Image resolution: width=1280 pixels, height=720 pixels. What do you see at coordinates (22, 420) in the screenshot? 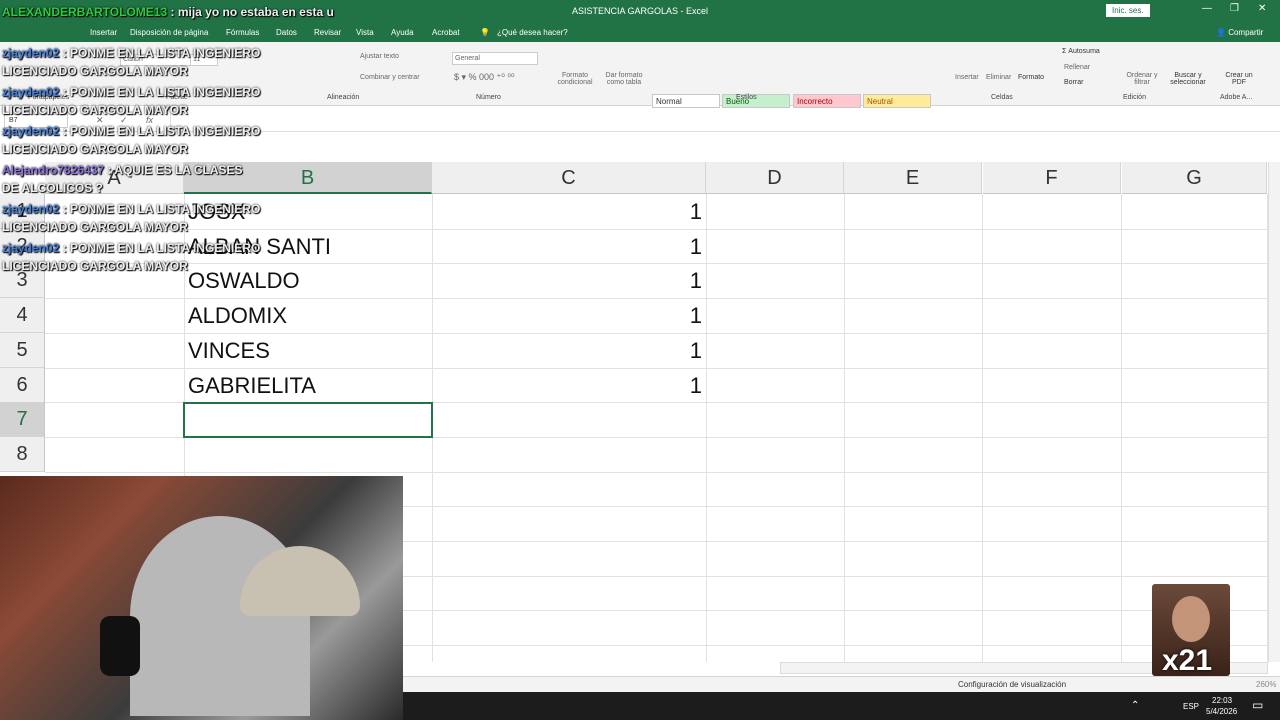
I see `row-header-7: 7` at bounding box center [22, 420].